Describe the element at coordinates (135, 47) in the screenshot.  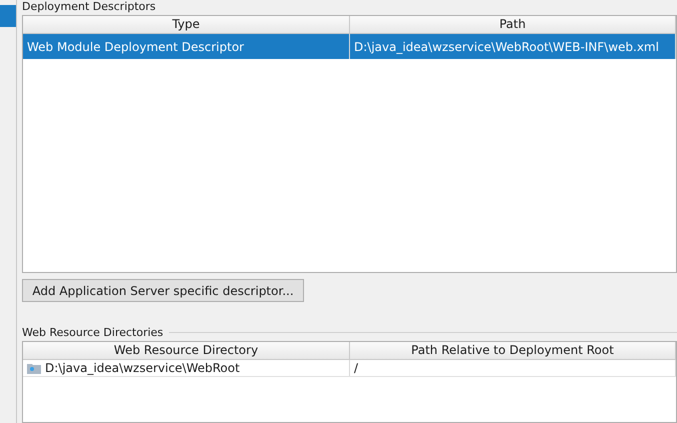
I see `table-cell: Web Module Deployment Descriptor` at that location.